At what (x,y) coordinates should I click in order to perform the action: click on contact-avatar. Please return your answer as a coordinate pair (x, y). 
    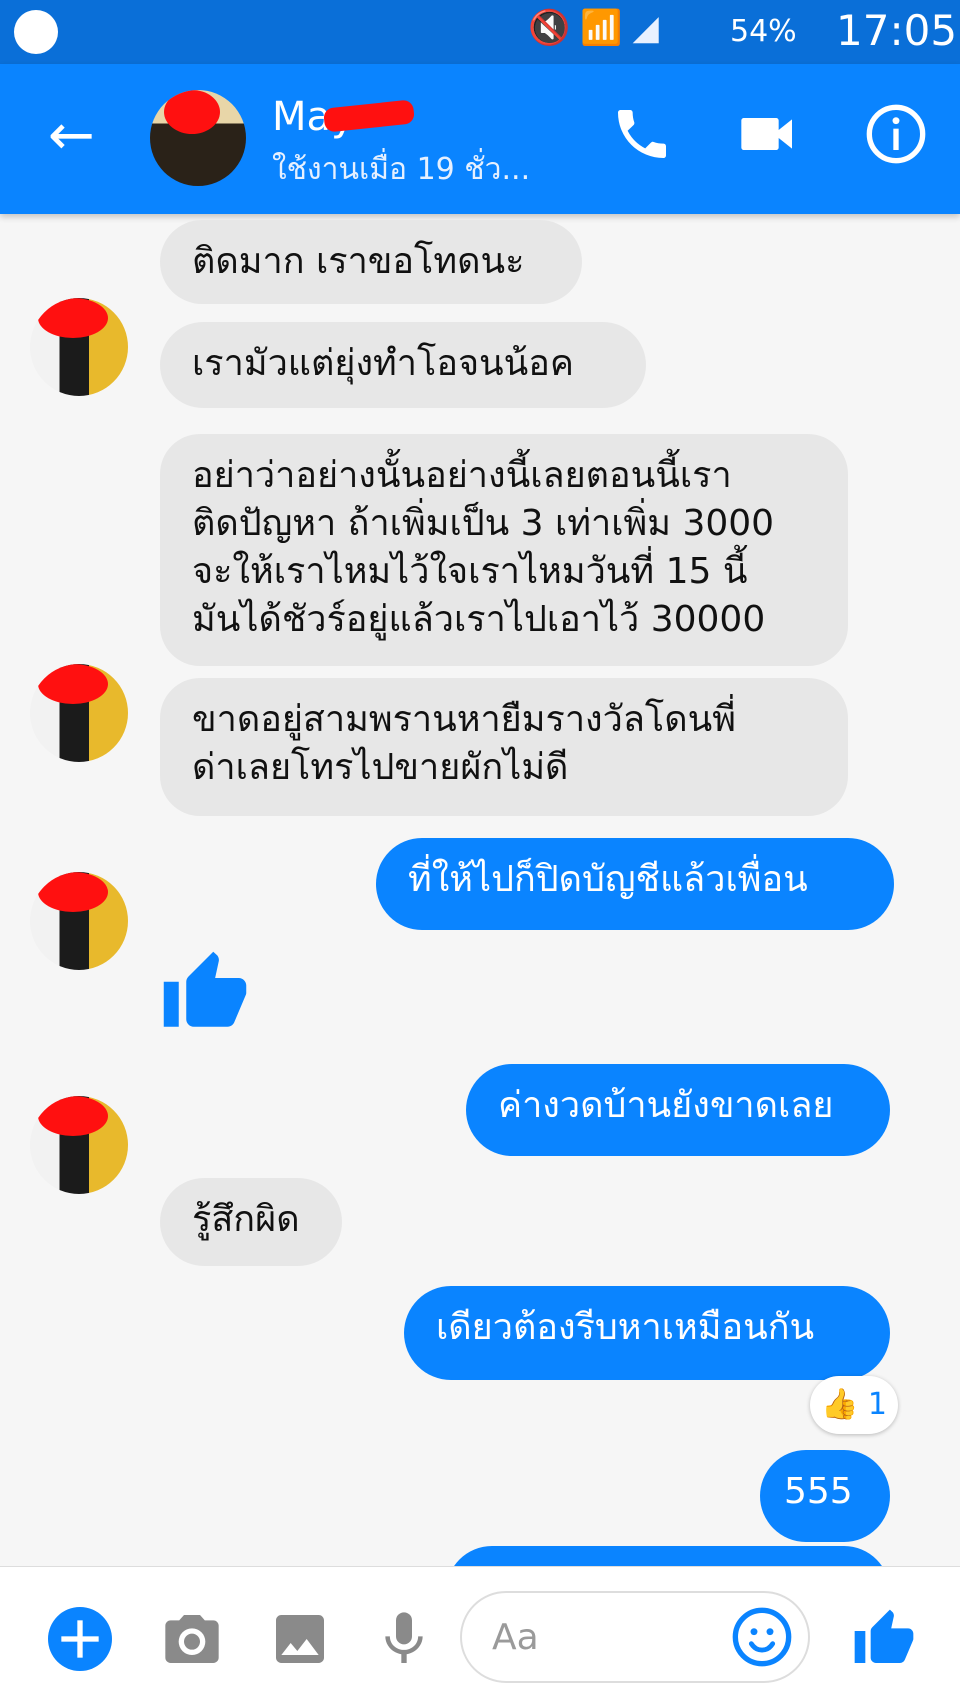
    Looking at the image, I should click on (198, 138).